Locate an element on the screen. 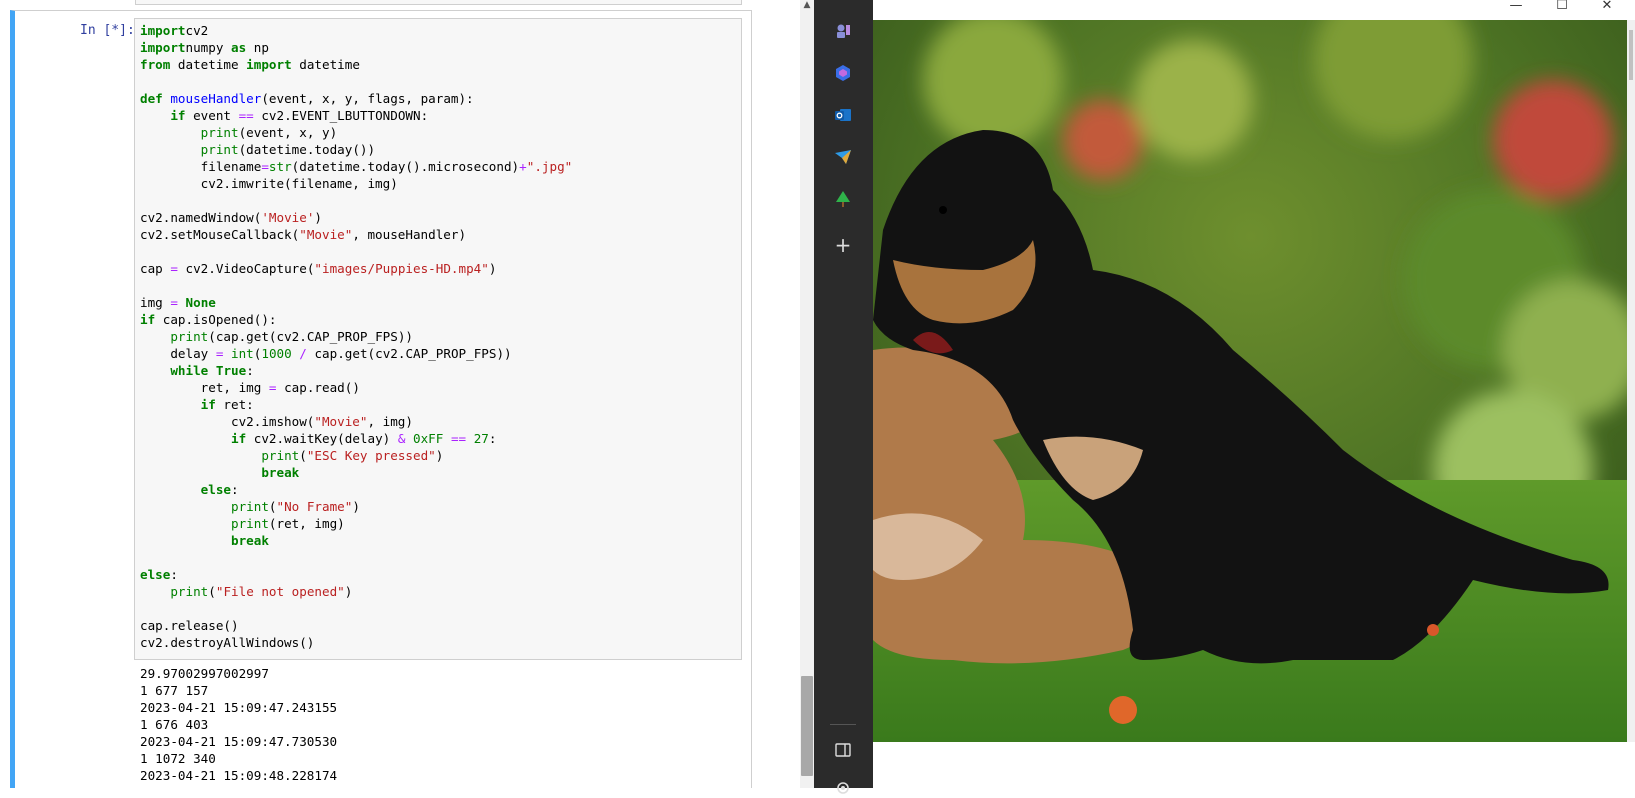  code-token: str is located at coordinates (280, 166).